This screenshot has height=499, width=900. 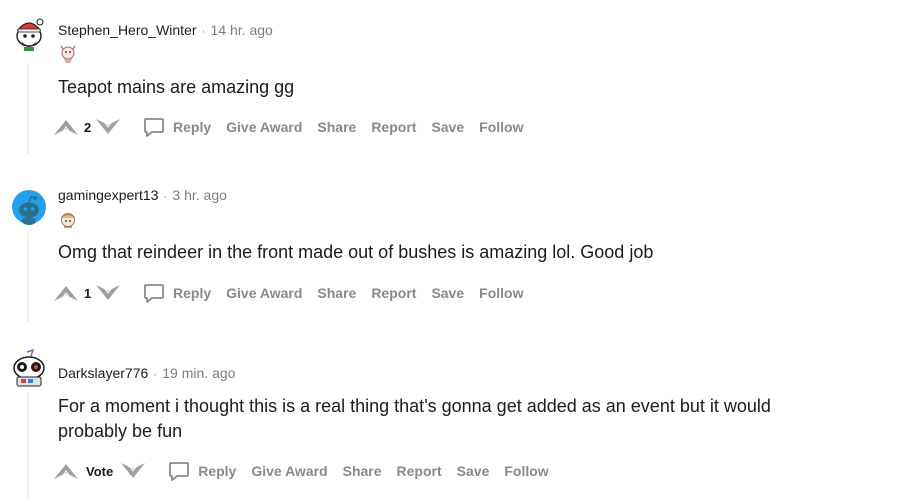 What do you see at coordinates (100, 471) in the screenshot?
I see `vote-label: Vote` at bounding box center [100, 471].